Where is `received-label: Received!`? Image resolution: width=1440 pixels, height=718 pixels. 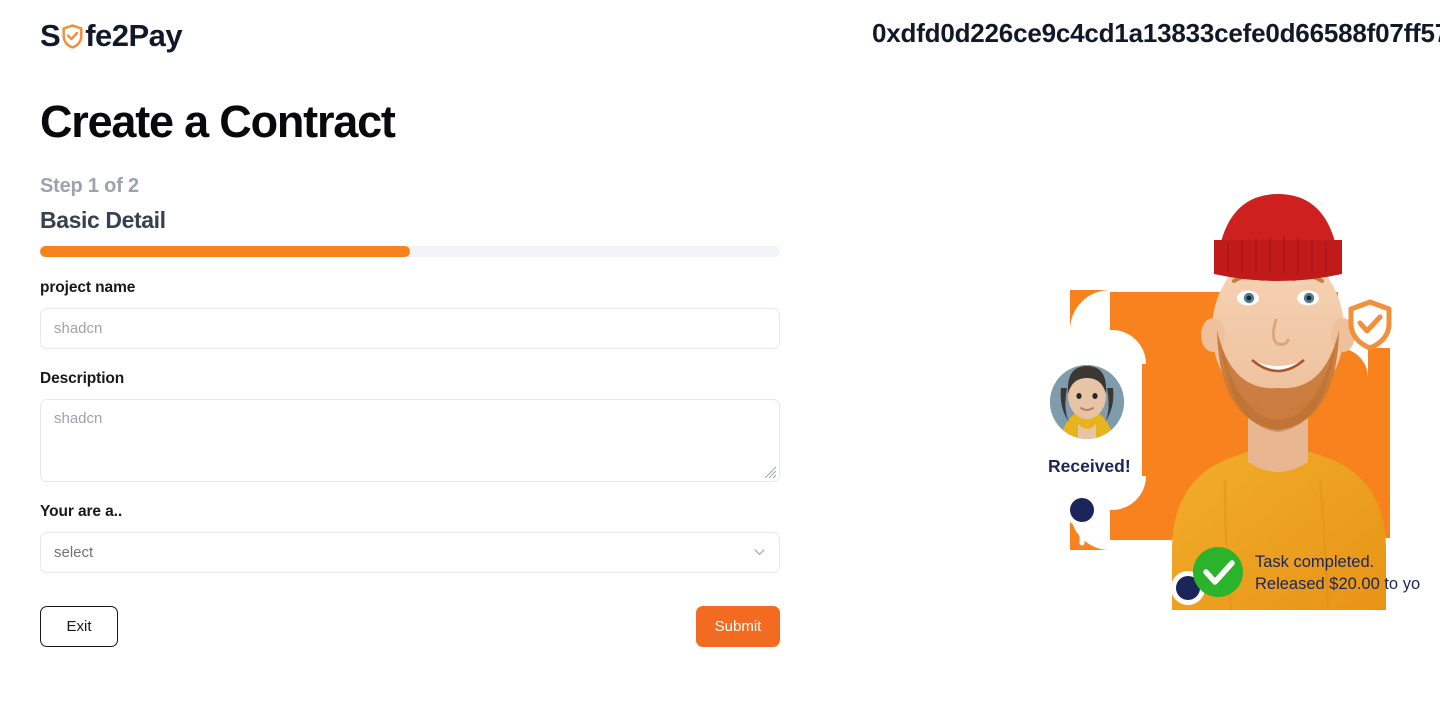
received-label: Received! is located at coordinates (1089, 466).